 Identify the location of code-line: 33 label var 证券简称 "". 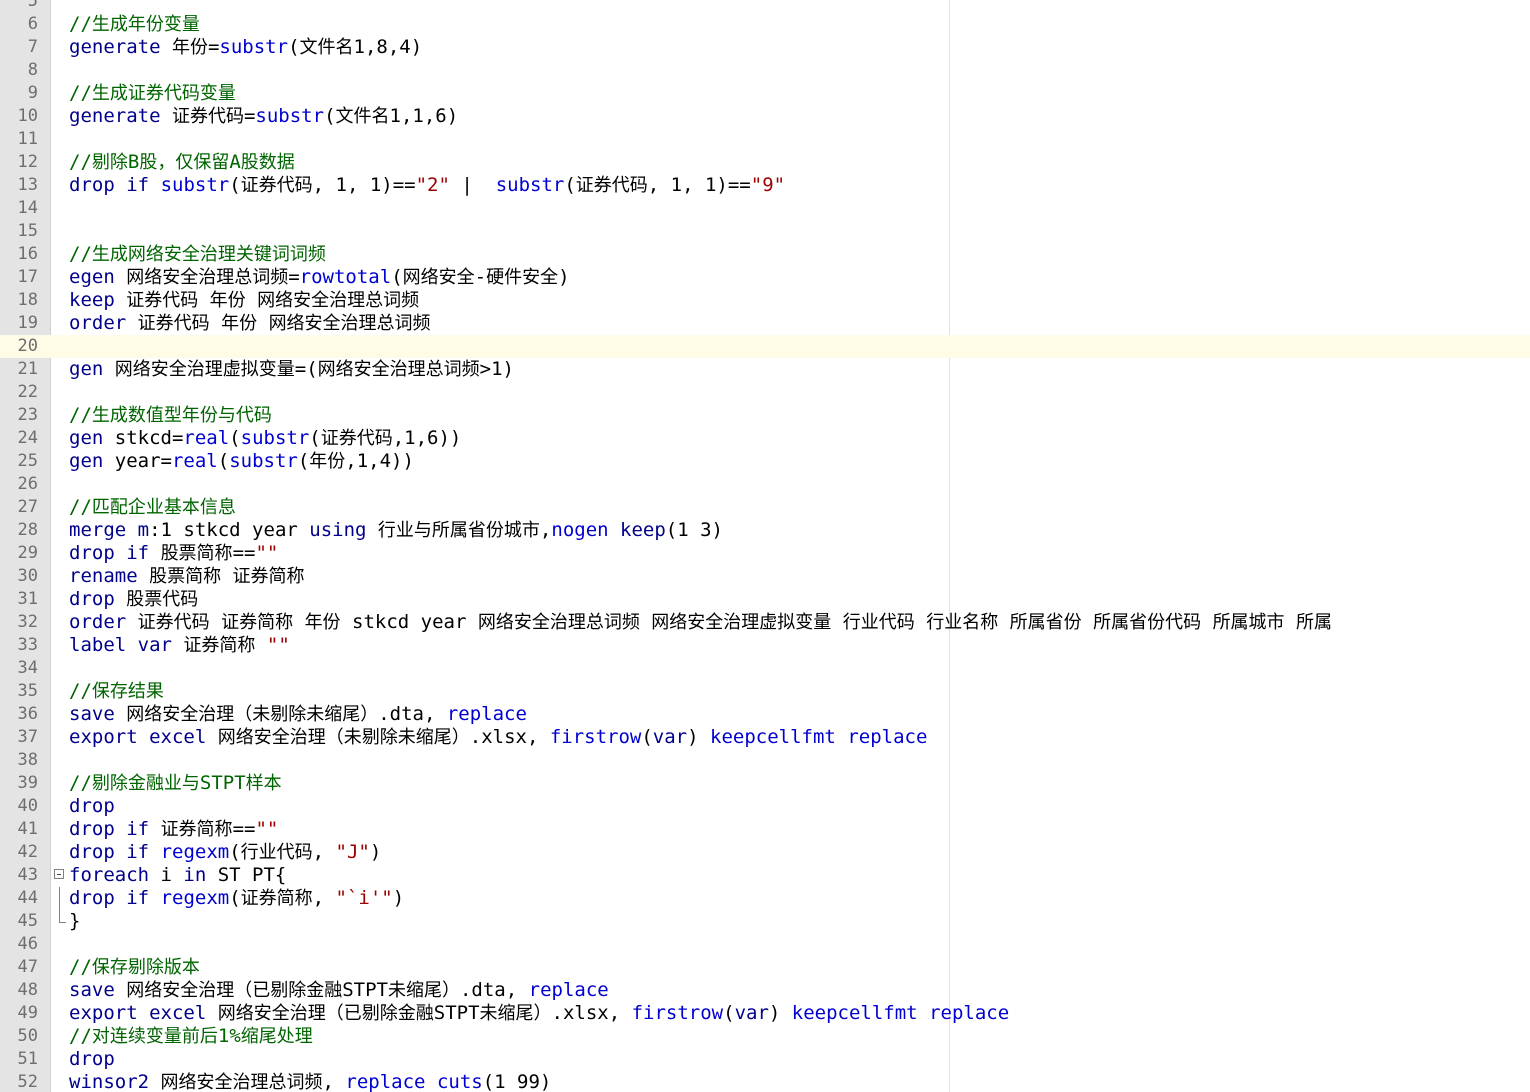
(765, 645).